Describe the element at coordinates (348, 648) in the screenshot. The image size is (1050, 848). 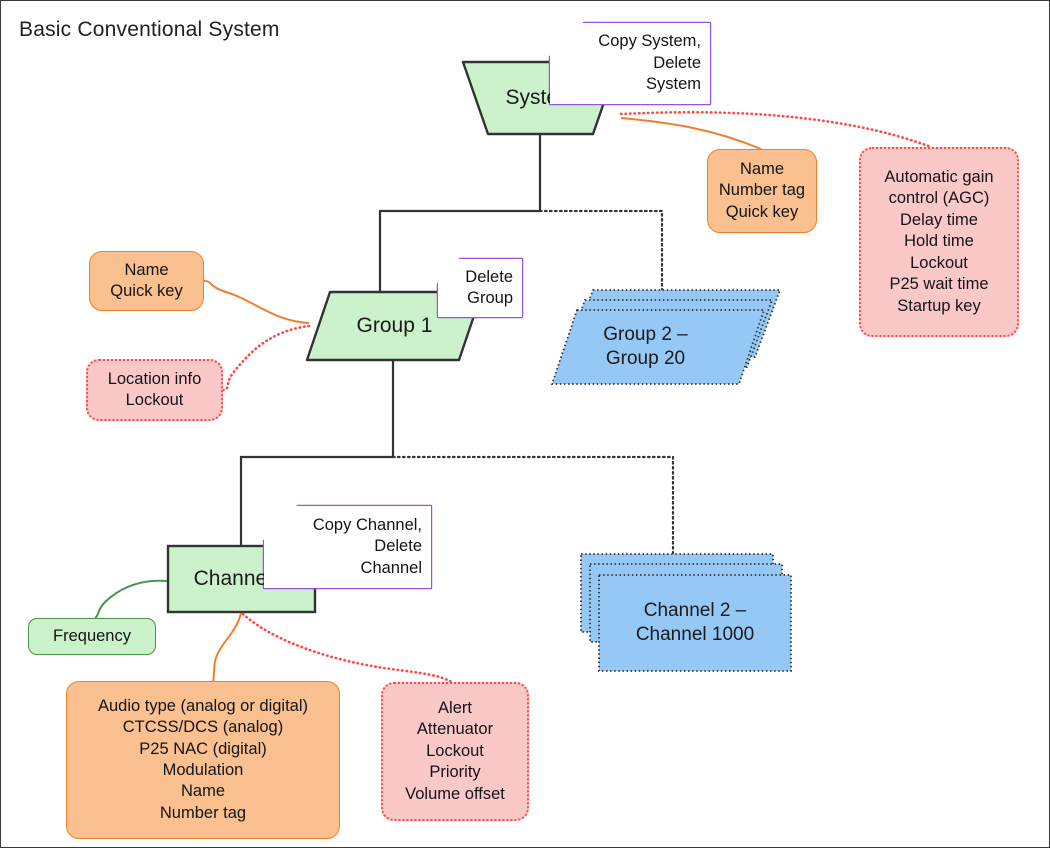
I see `leader-channel-pink` at that location.